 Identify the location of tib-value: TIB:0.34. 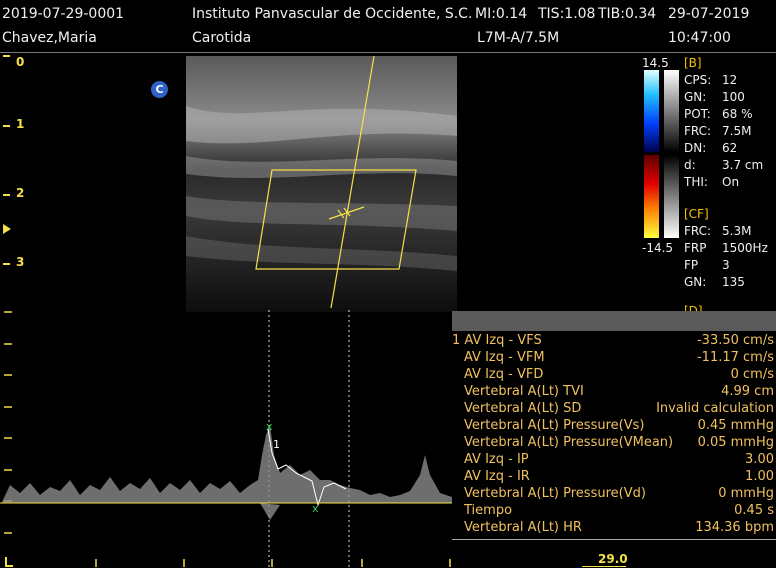
(627, 14).